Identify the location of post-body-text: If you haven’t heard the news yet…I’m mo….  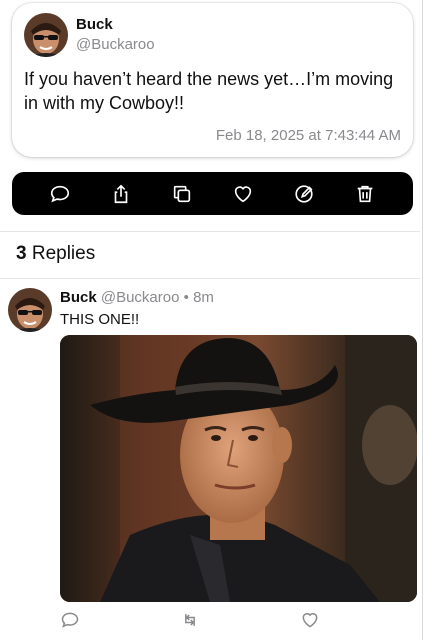
(209, 91).